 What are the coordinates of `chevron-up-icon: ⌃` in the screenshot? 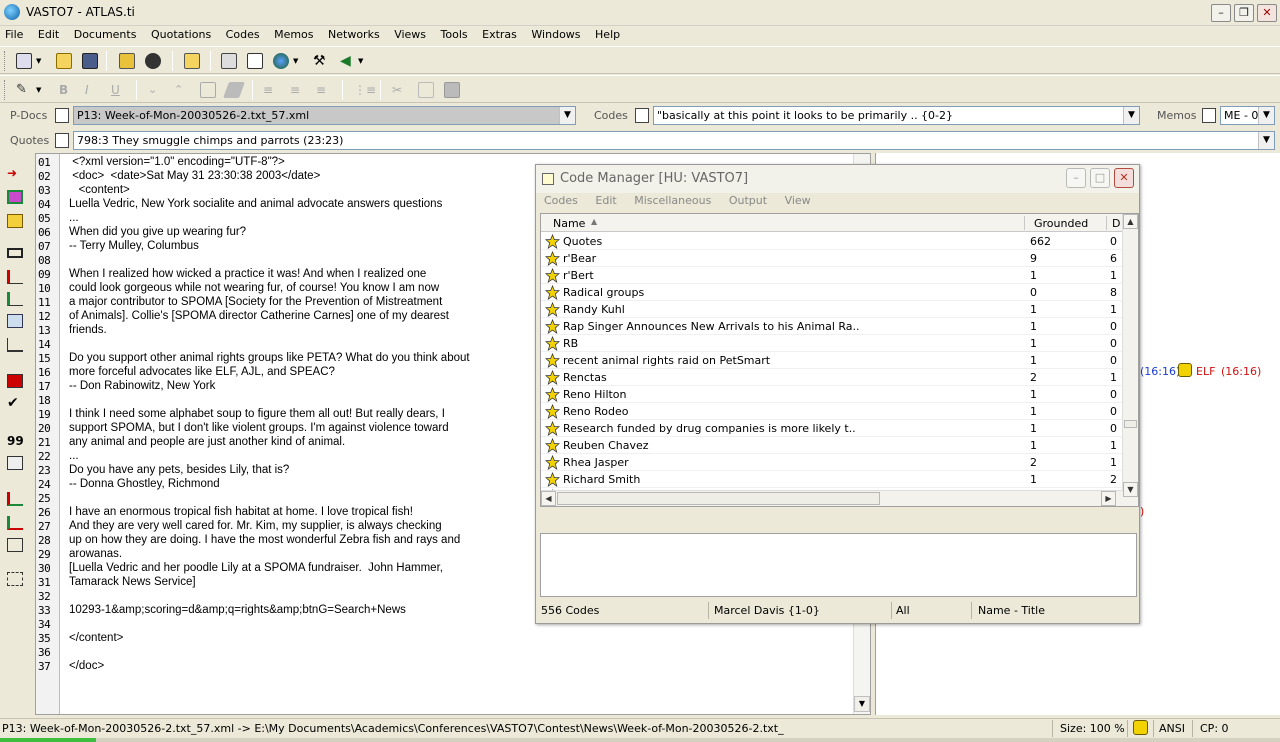 It's located at (182, 90).